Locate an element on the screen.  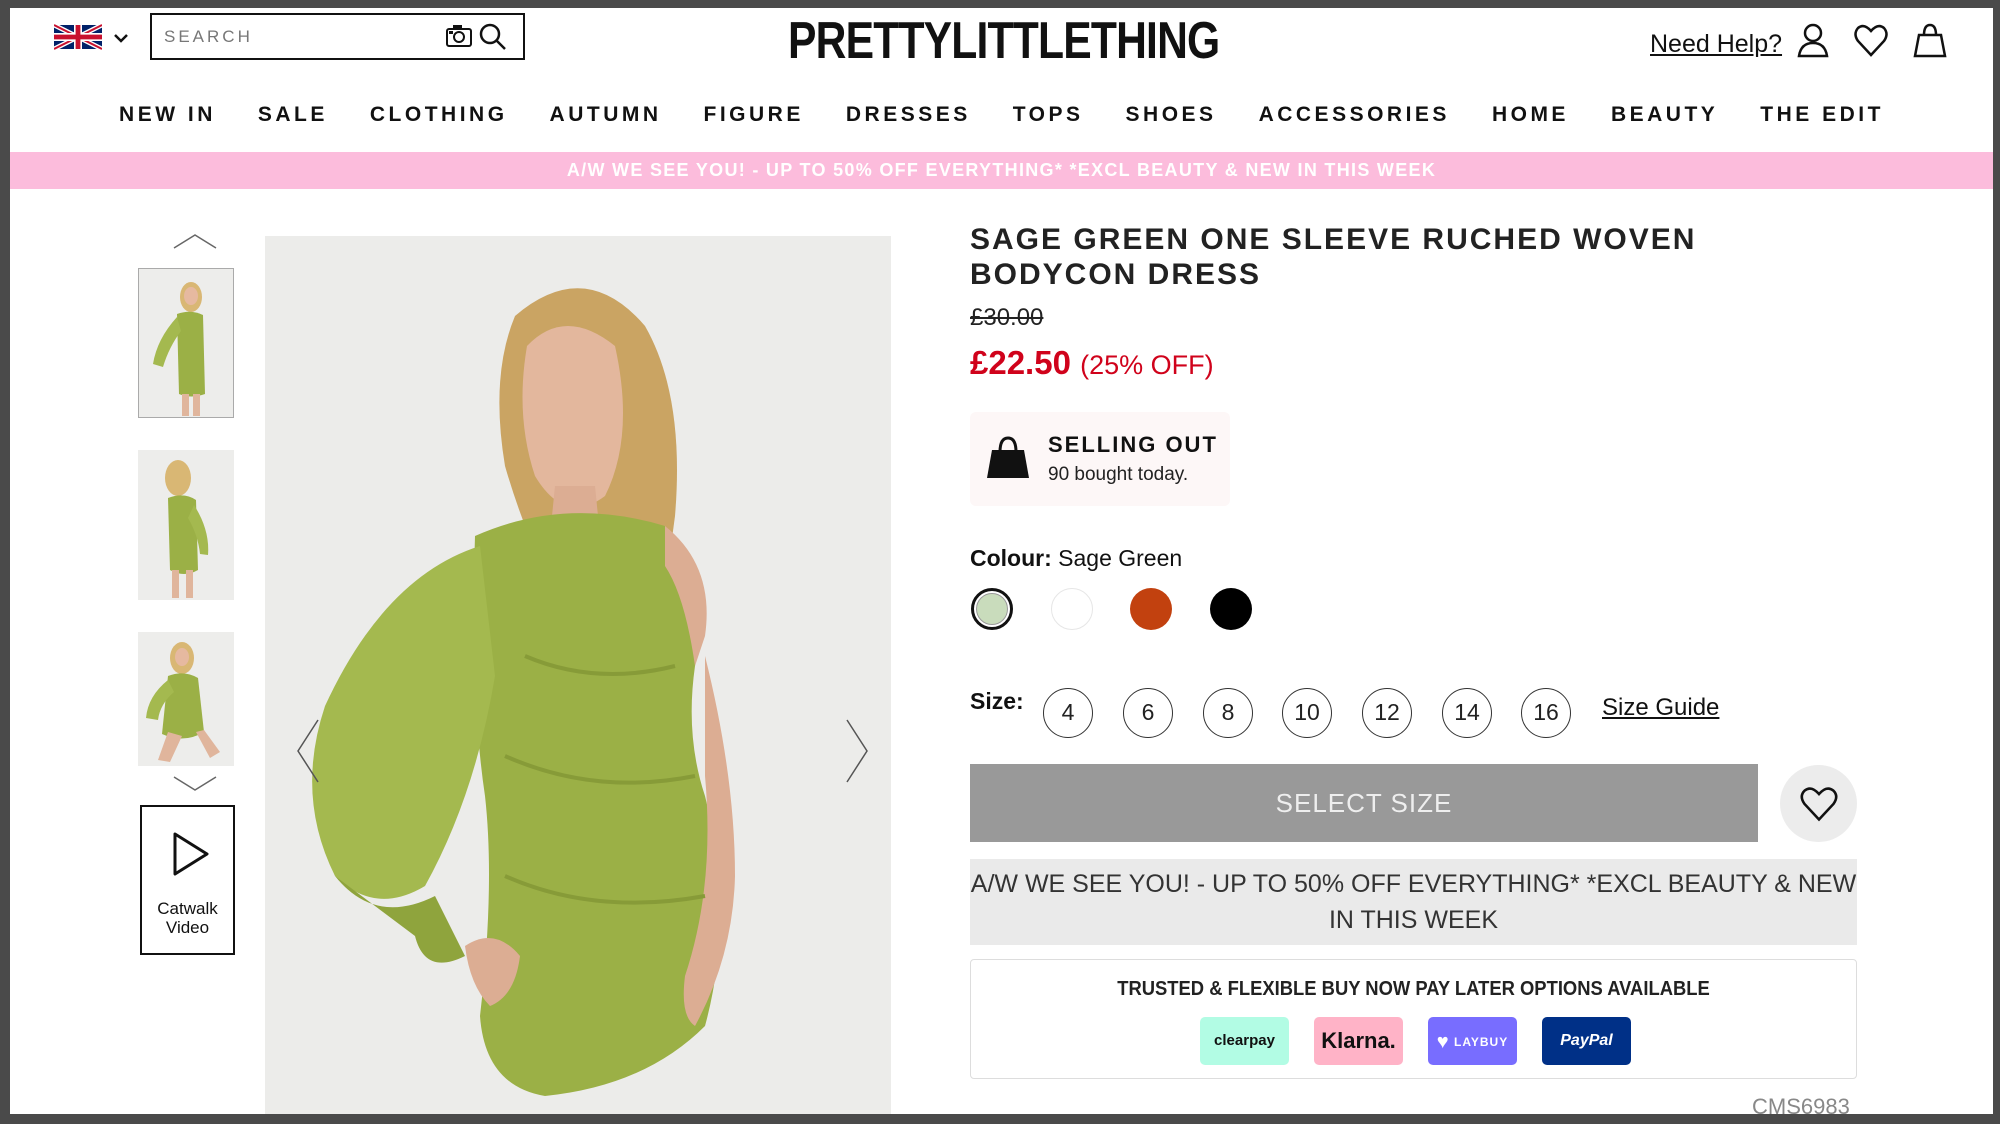
need-help-link: Need Help? is located at coordinates (1716, 44).